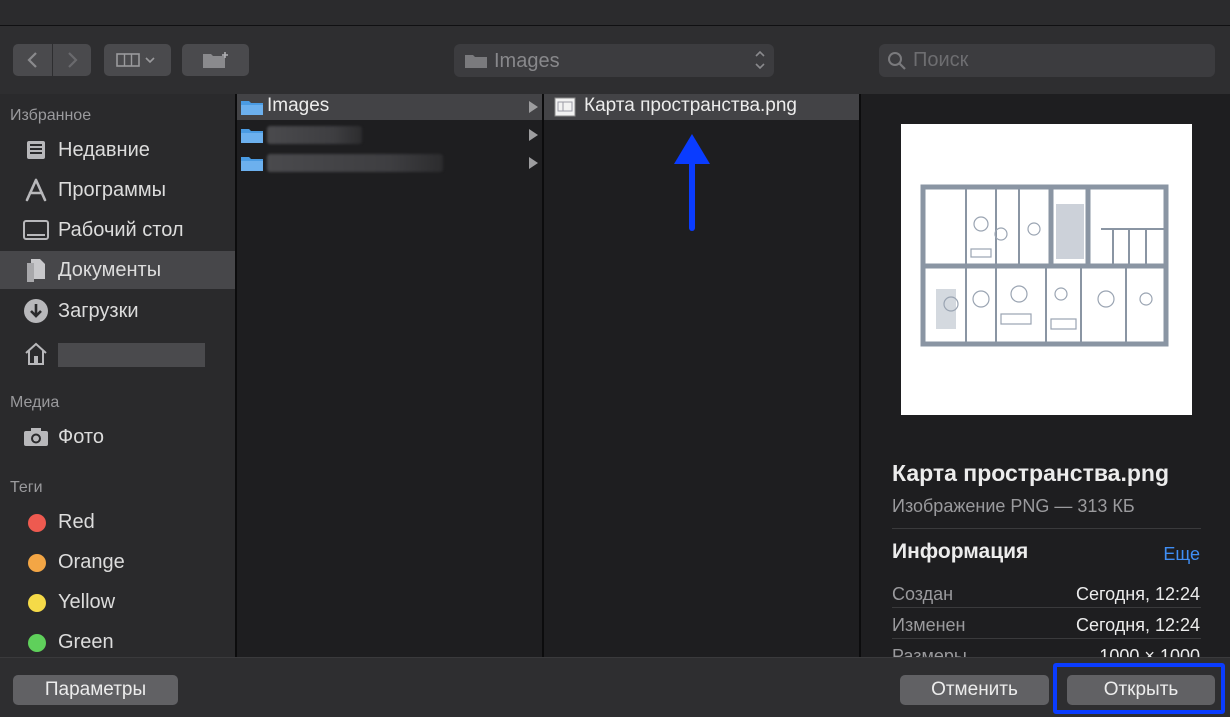  What do you see at coordinates (118, 640) in the screenshot?
I see `sidebar-item-tag-green: Green` at bounding box center [118, 640].